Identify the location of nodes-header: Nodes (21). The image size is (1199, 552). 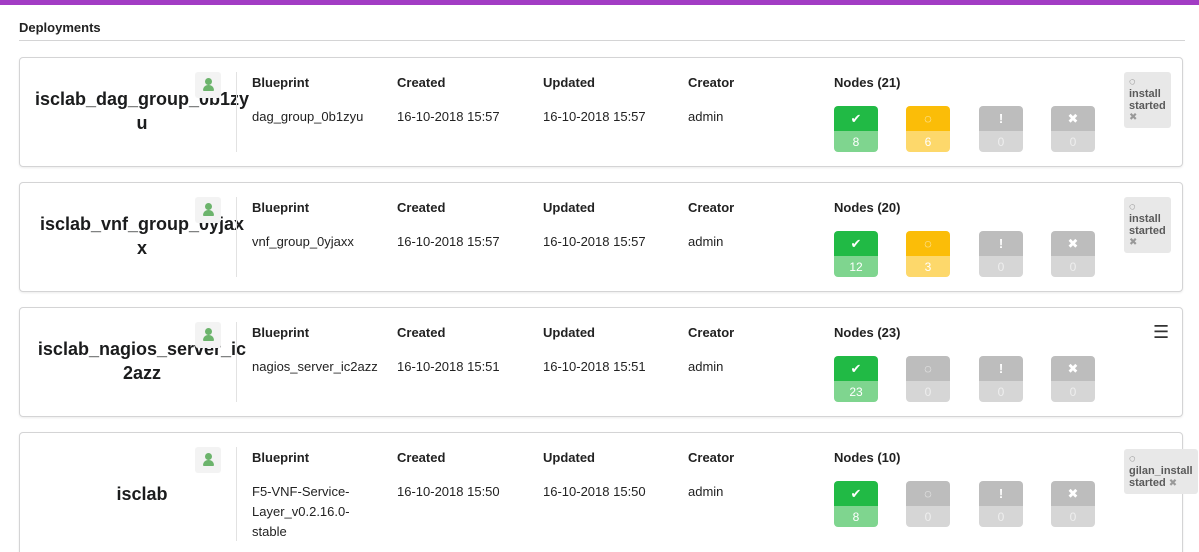
(867, 82).